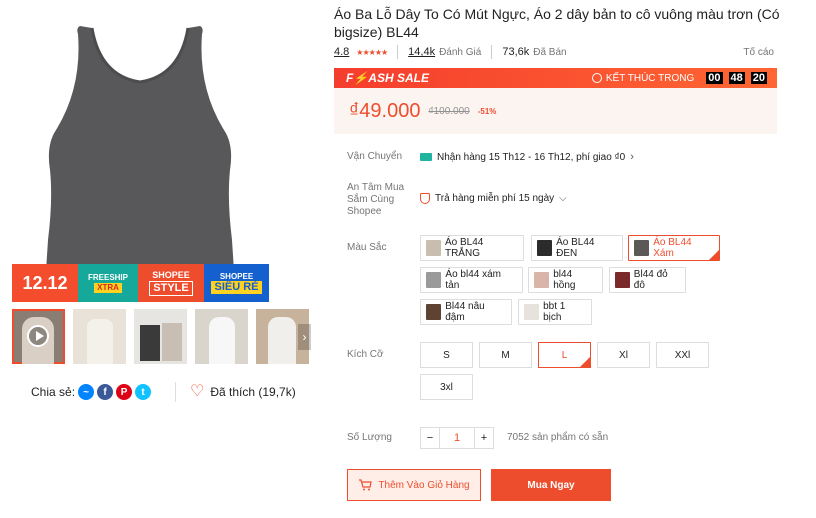 This screenshot has width=816, height=518. What do you see at coordinates (650, 78) in the screenshot?
I see `flash-ends-label: KẾT THÚC TRONG` at bounding box center [650, 78].